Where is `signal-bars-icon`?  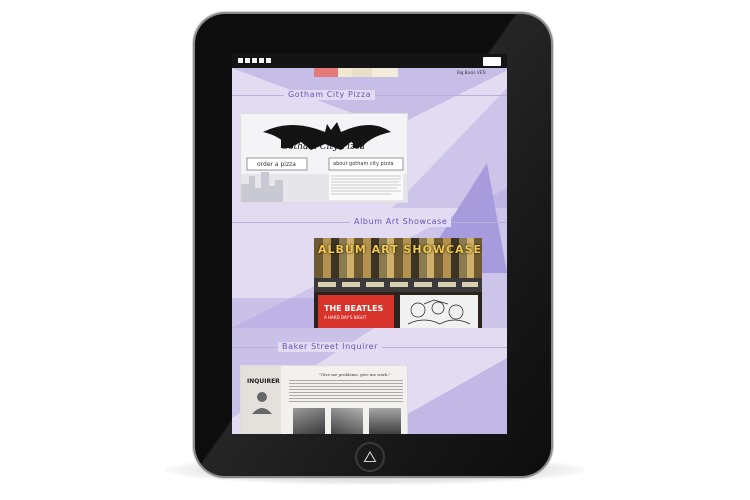
signal-bars-icon is located at coordinates (254, 60).